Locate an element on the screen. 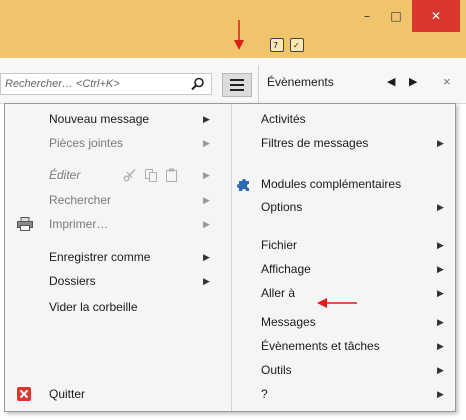  menu-item-quitter: Quitter is located at coordinates (67, 394).